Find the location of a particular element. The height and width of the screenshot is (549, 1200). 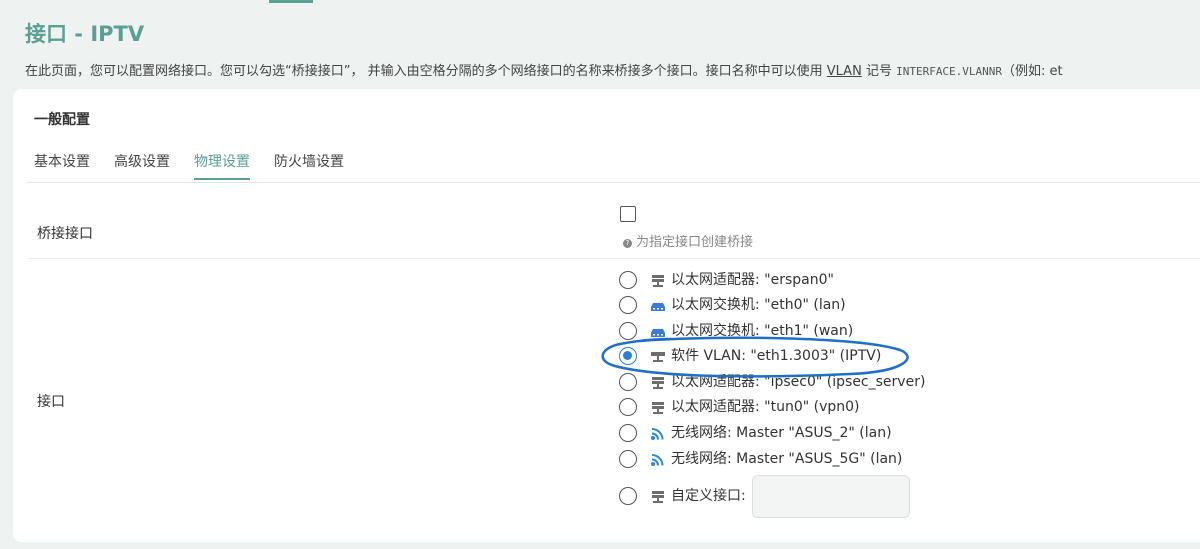

bridge-interfaces-label: 桥接接口 is located at coordinates (65, 234).